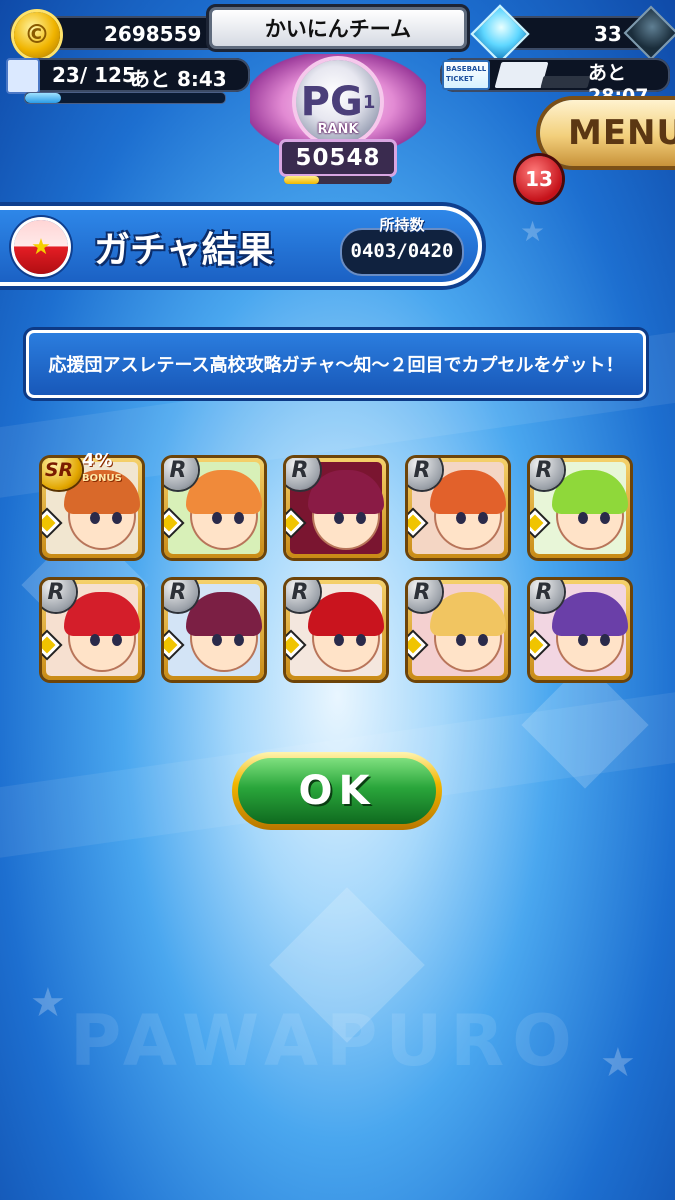 This screenshot has height=1200, width=675. Describe the element at coordinates (369, 102) in the screenshot. I see `rank-sub: 1` at that location.